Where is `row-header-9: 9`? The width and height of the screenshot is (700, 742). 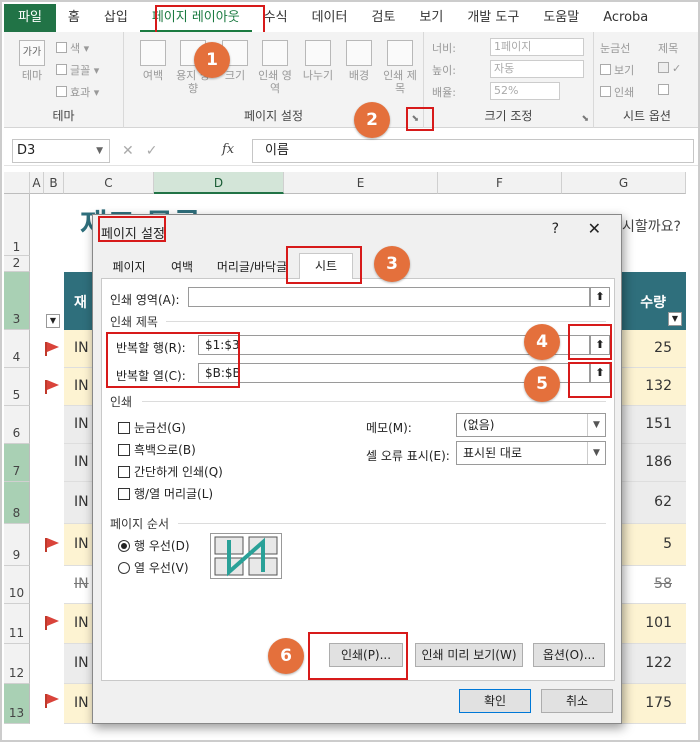 row-header-9: 9 is located at coordinates (17, 545).